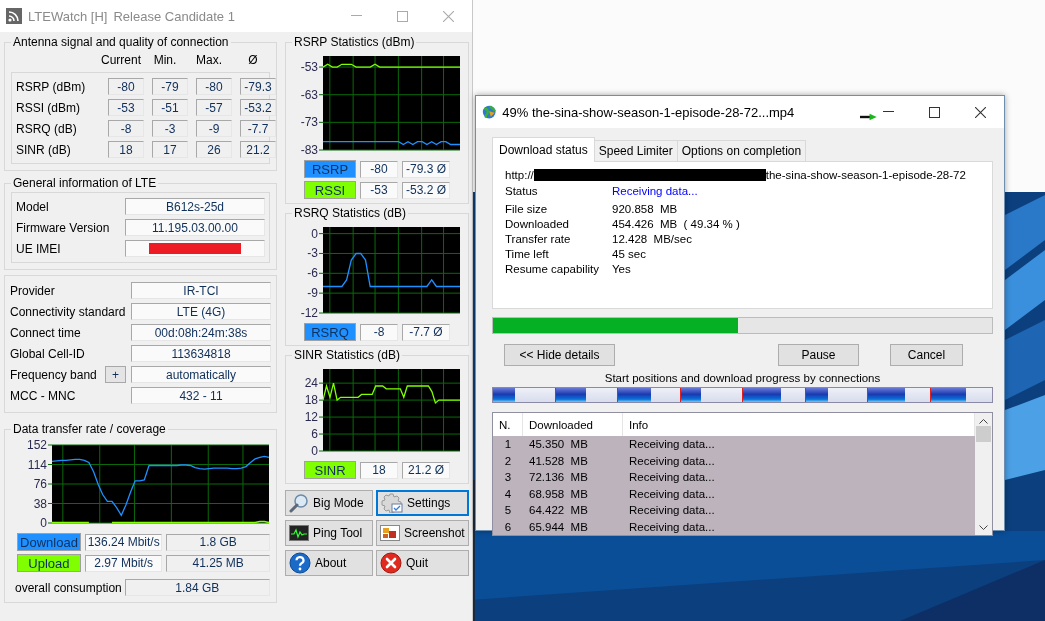  I want to click on group-title: RSRP Statistics (dBm), so click(354, 42).